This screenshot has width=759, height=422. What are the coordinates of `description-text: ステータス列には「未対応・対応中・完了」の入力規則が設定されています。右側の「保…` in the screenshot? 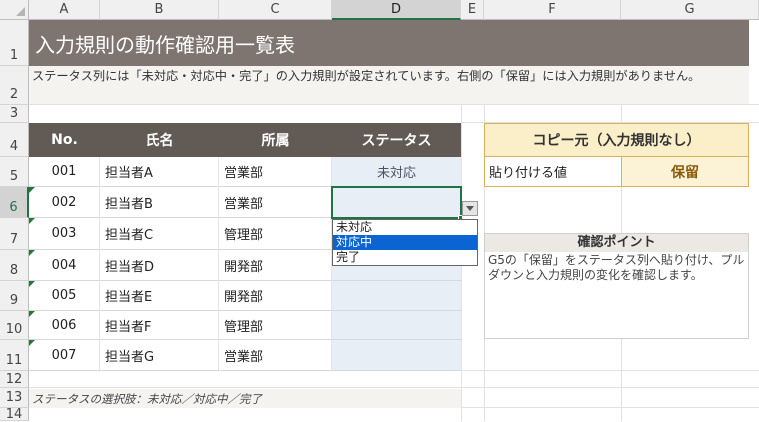 It's located at (366, 76).